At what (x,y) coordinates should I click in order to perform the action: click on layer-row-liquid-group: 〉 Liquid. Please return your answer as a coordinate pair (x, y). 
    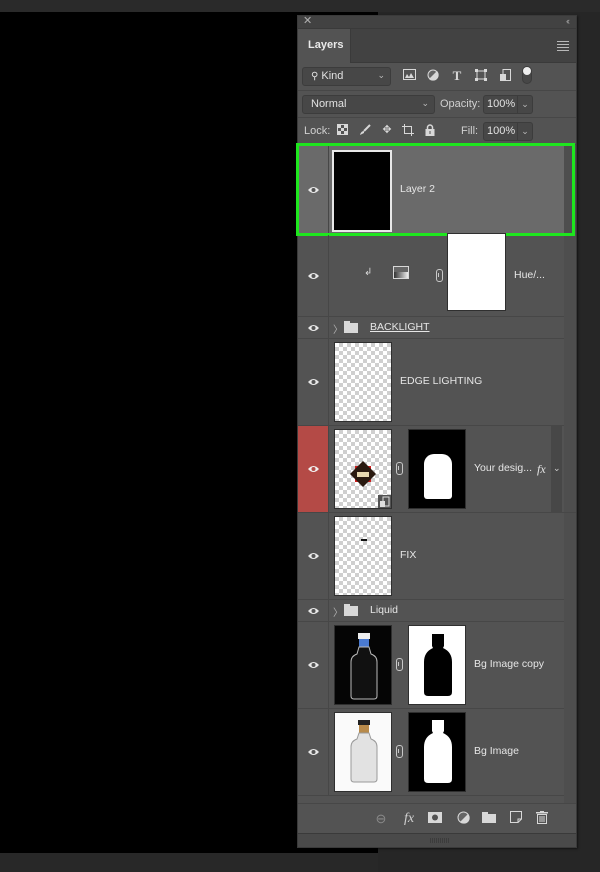
    Looking at the image, I should click on (431, 611).